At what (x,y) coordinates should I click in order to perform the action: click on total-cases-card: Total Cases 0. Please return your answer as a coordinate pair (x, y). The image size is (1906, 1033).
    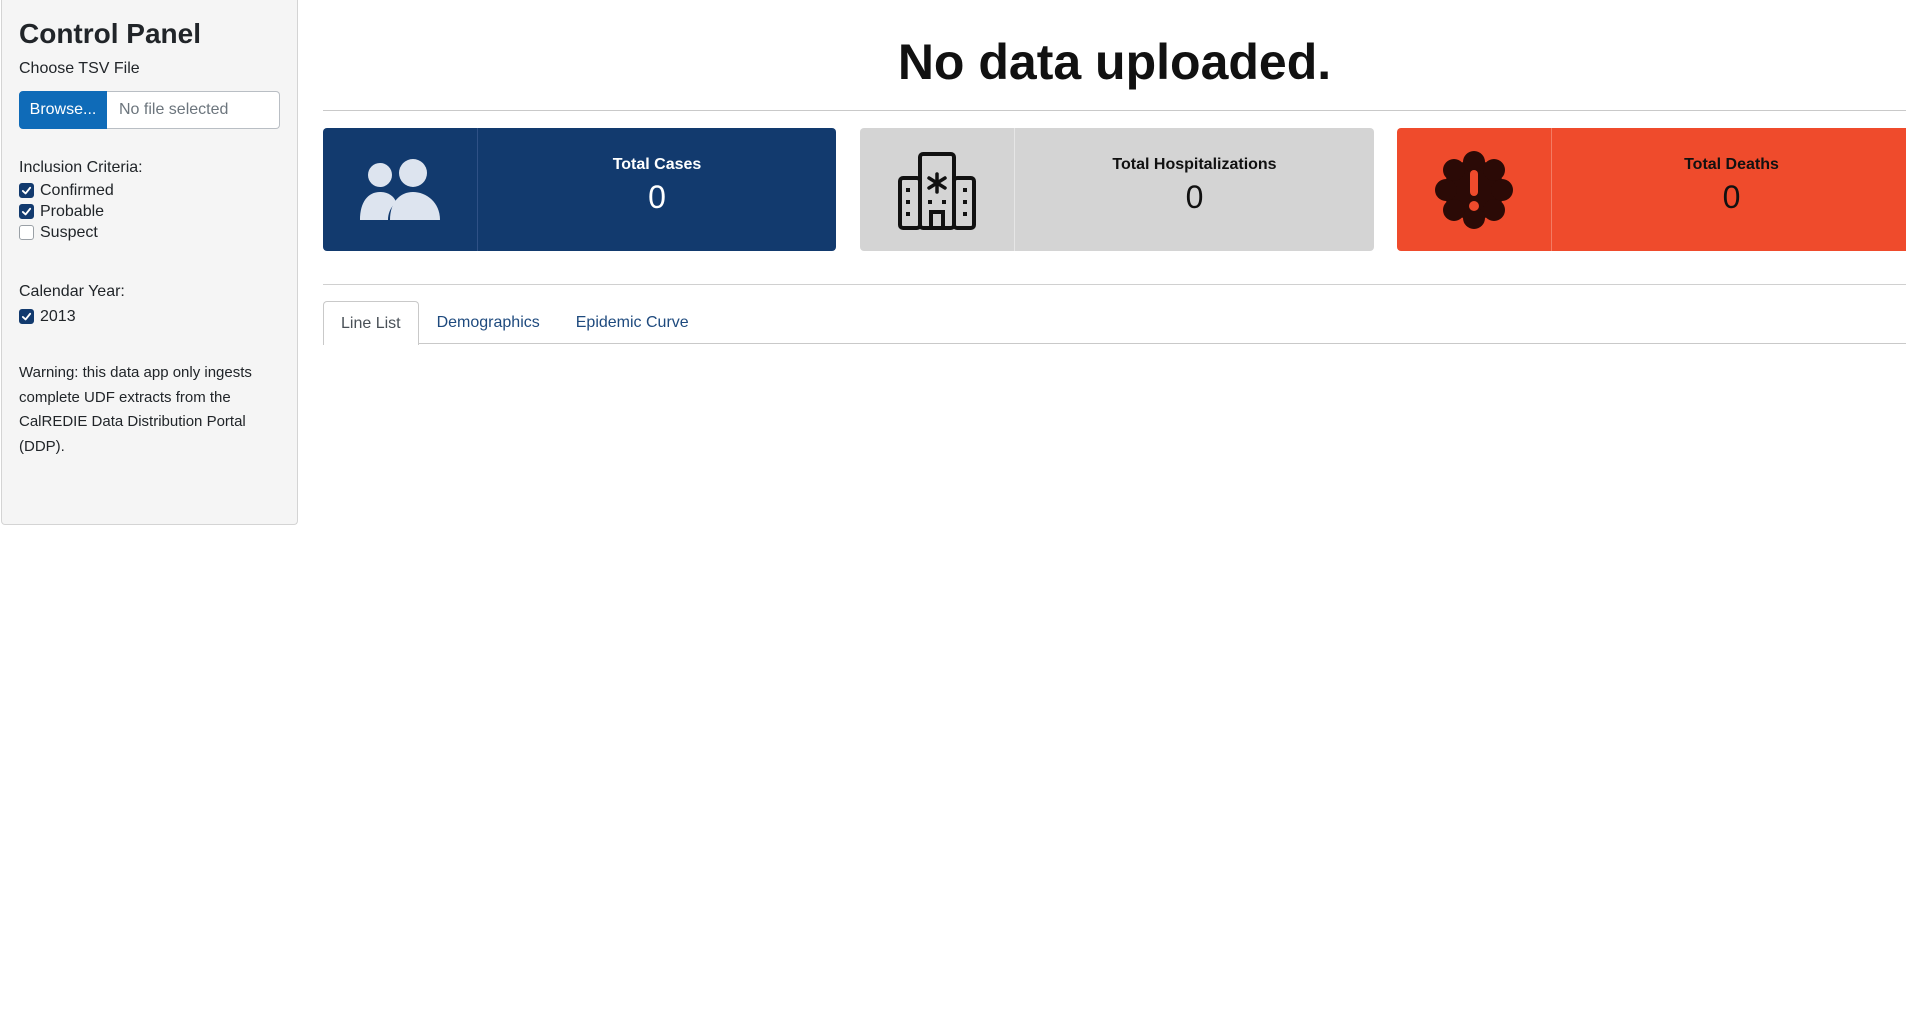
    Looking at the image, I should click on (579, 189).